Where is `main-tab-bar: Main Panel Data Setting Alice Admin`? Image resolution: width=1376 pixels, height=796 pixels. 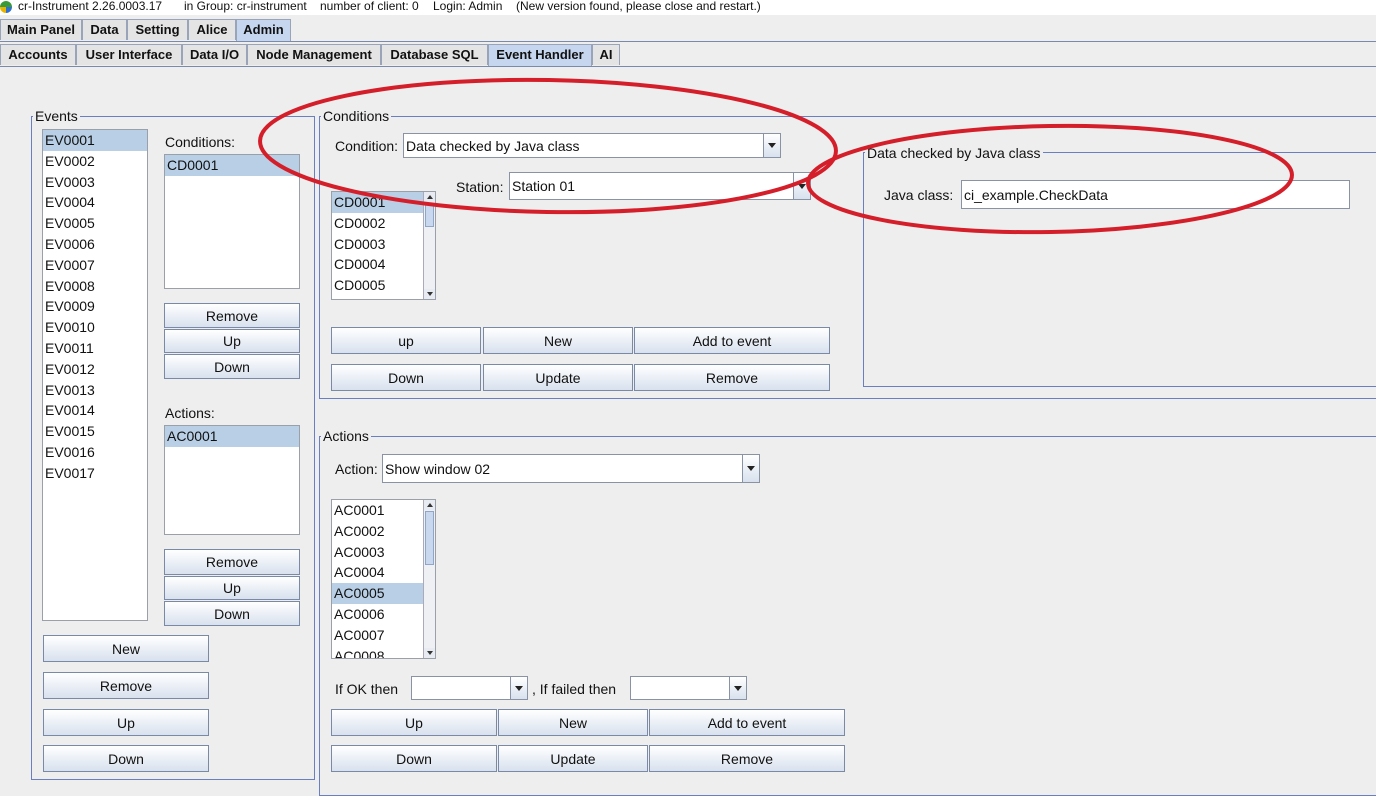 main-tab-bar: Main Panel Data Setting Alice Admin is located at coordinates (688, 30).